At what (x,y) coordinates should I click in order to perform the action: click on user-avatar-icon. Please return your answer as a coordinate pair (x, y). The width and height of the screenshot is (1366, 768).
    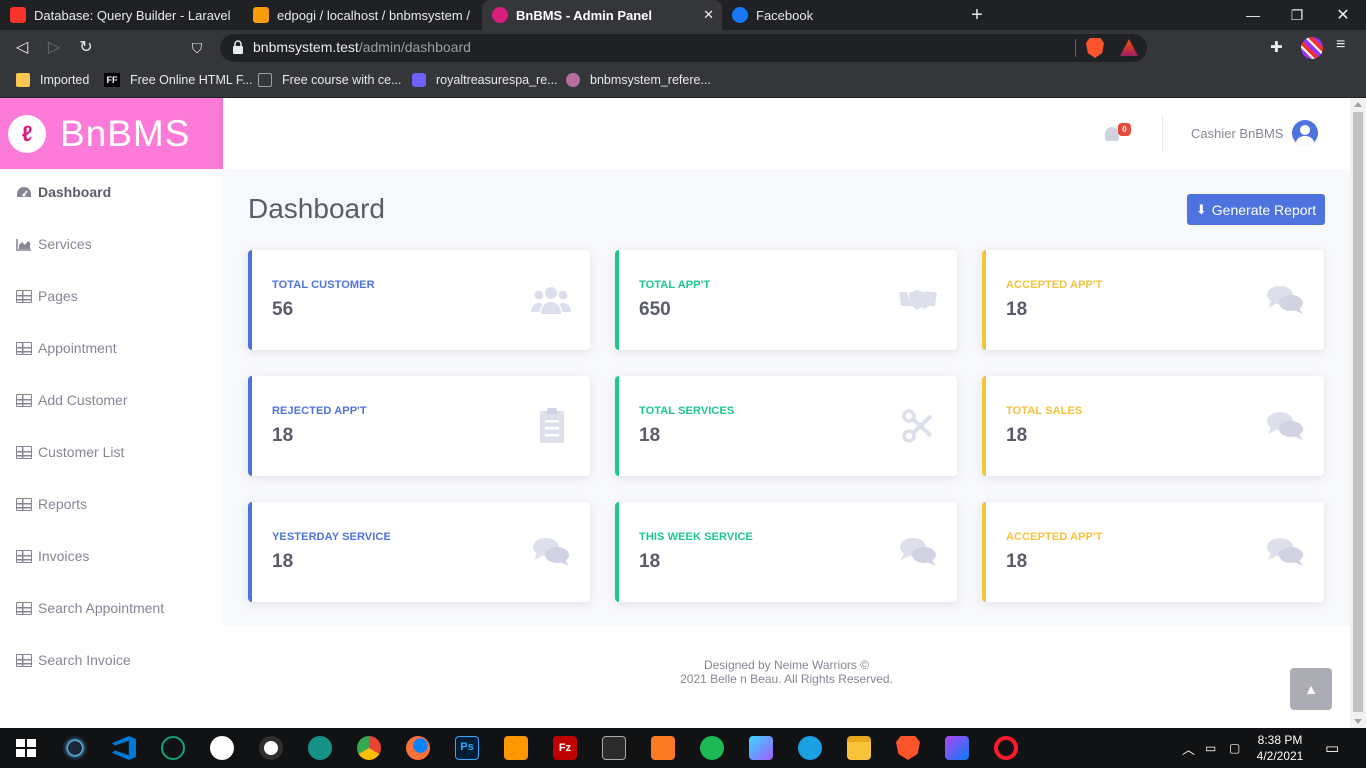
    Looking at the image, I should click on (1305, 133).